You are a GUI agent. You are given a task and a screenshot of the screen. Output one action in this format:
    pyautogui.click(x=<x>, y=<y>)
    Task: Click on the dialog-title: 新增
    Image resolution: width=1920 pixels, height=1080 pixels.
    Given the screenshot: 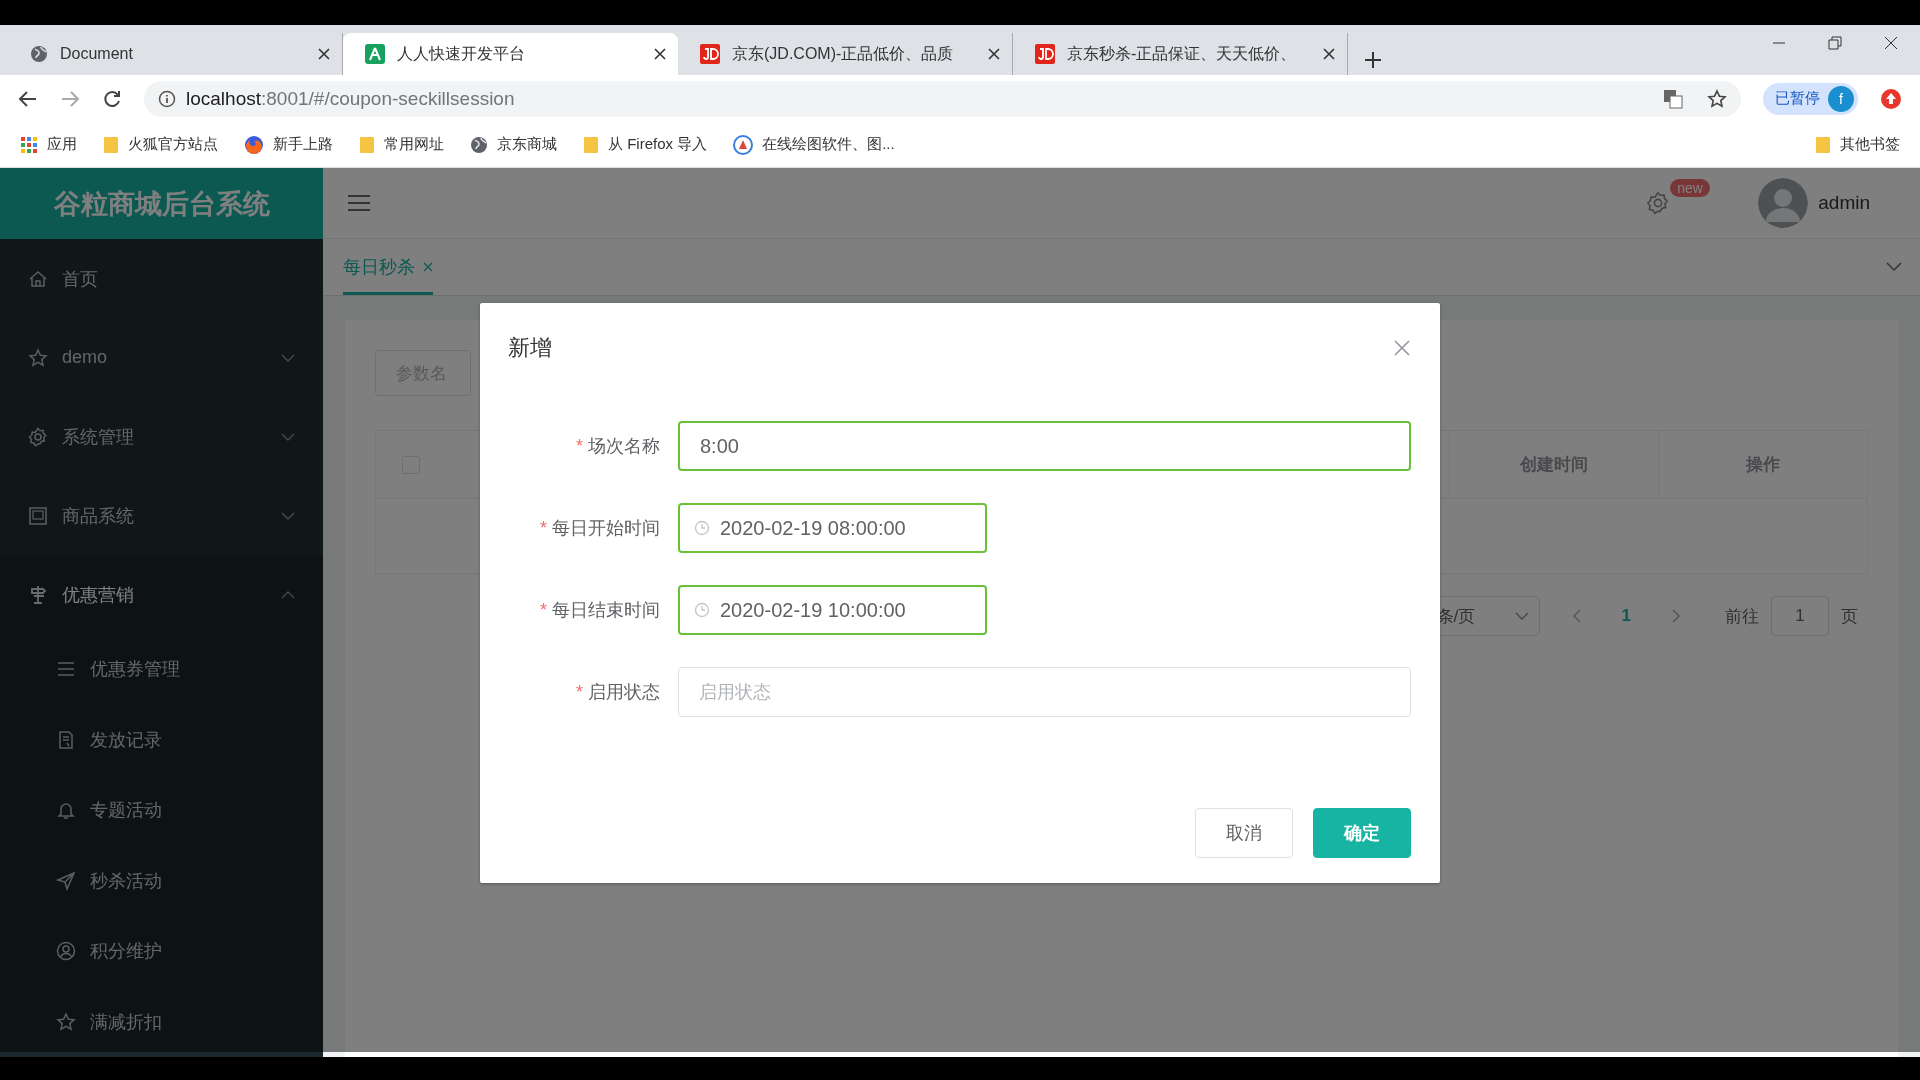 What is the action you would take?
    pyautogui.click(x=530, y=348)
    